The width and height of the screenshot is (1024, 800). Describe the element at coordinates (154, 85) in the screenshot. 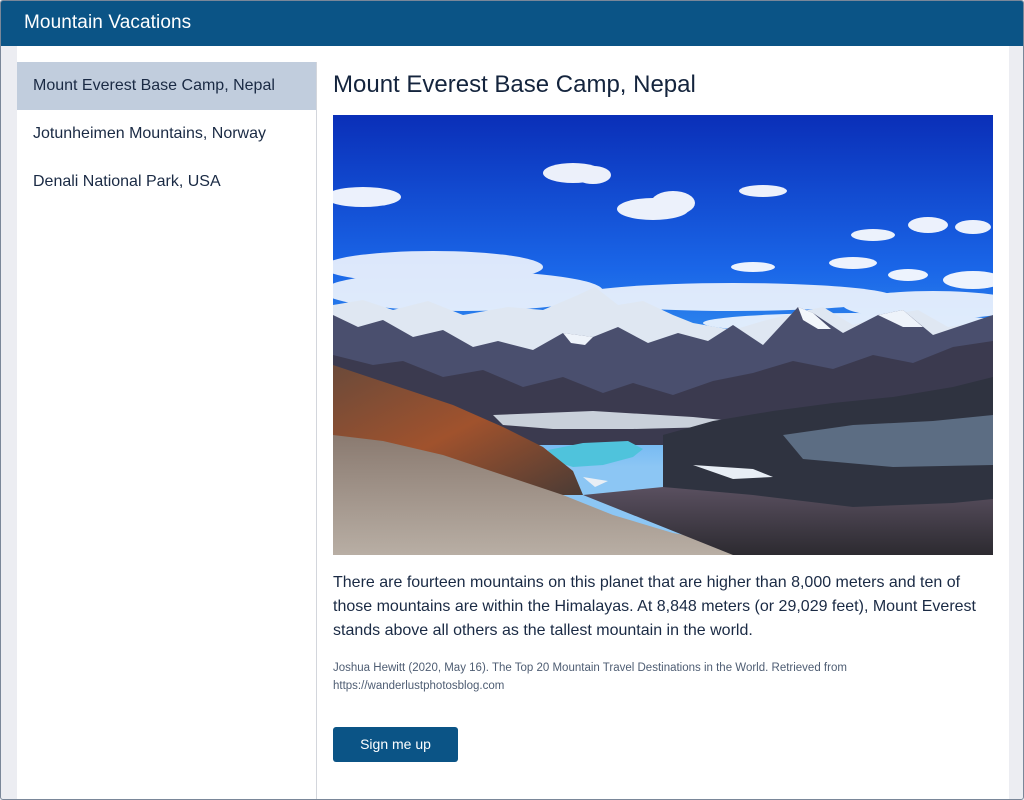

I see `sidebar-item-label: Mount Everest Base Camp, Nepal` at that location.